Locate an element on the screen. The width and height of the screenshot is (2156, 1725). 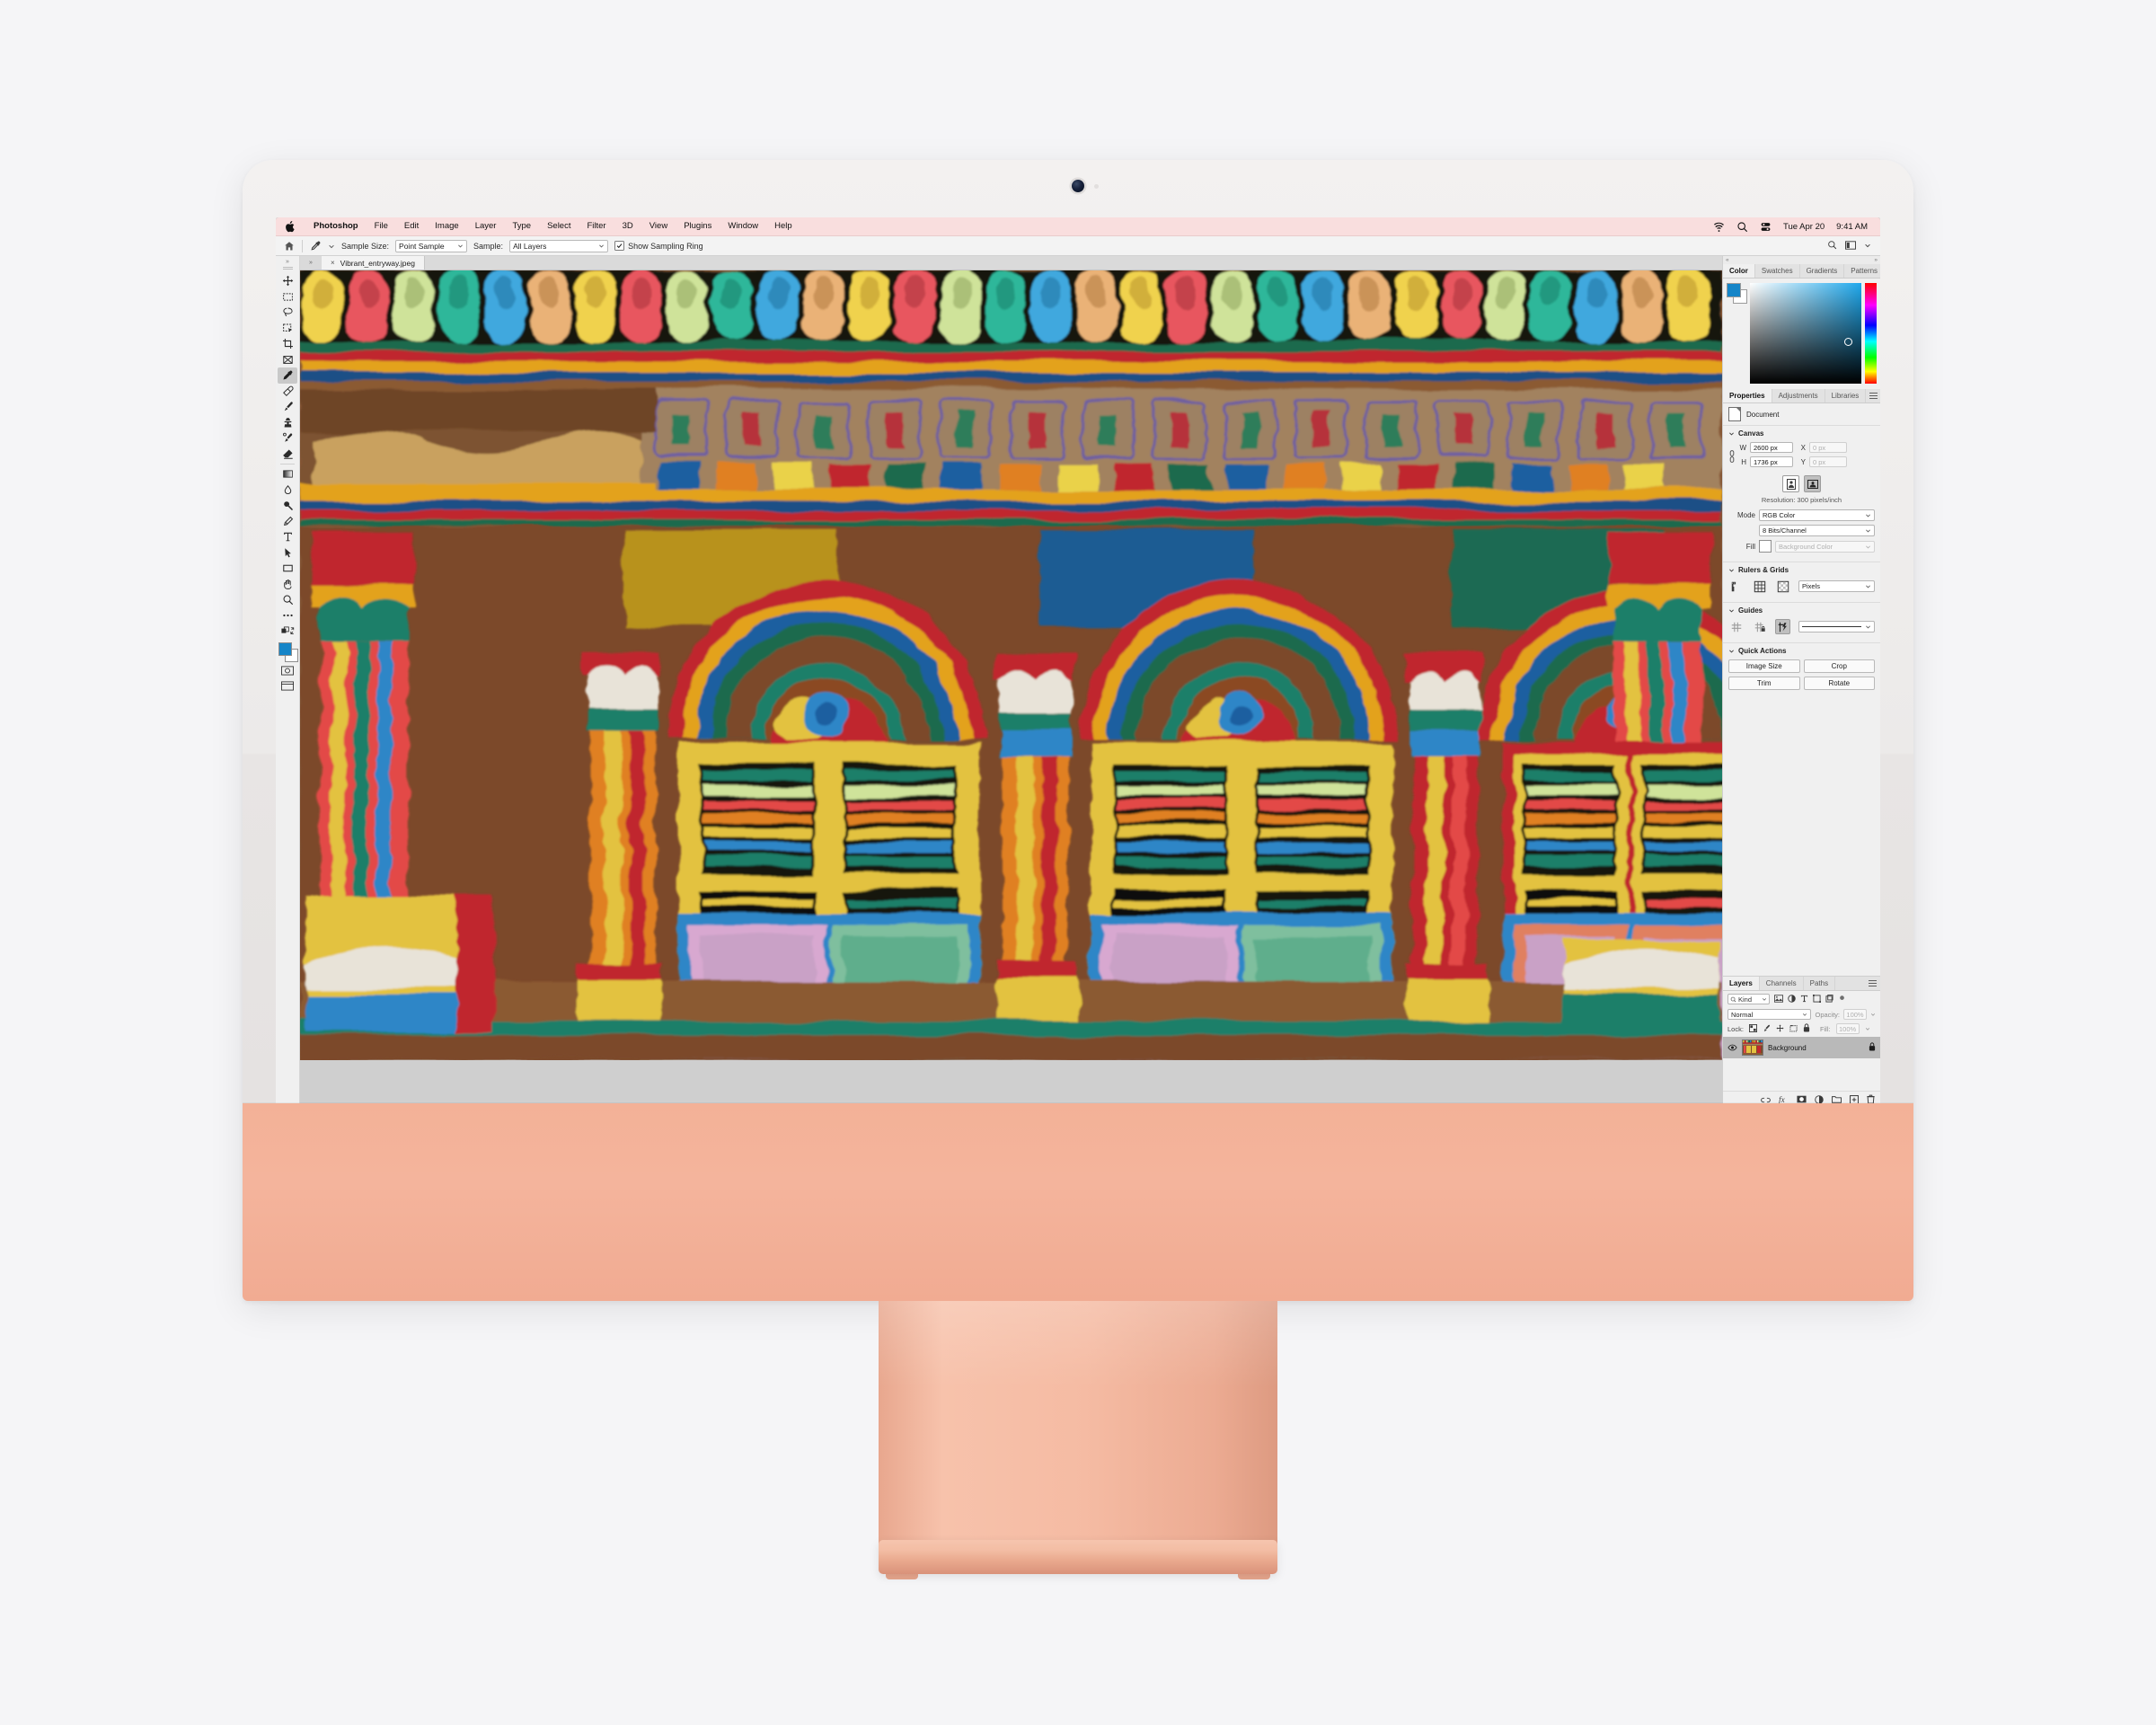
filter-shape-icon is located at coordinates (1817, 999).